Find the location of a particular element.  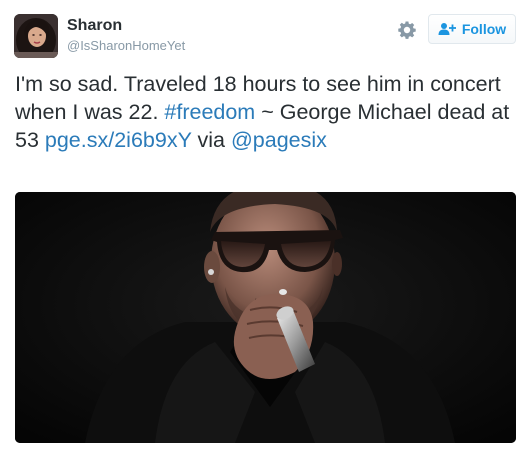

user-handle: @IsSharonHomeYet is located at coordinates (126, 46).